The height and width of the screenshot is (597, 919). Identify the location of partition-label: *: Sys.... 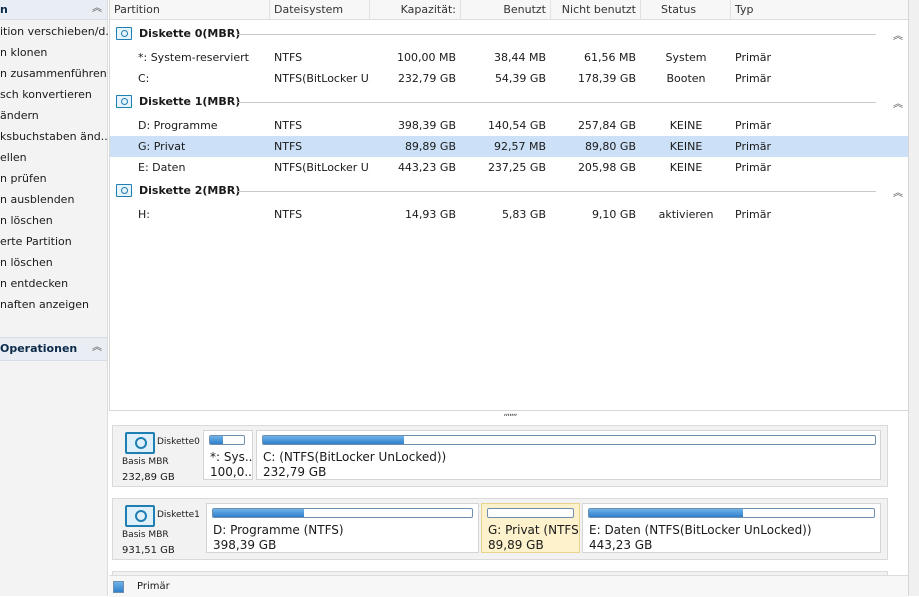
(231, 457).